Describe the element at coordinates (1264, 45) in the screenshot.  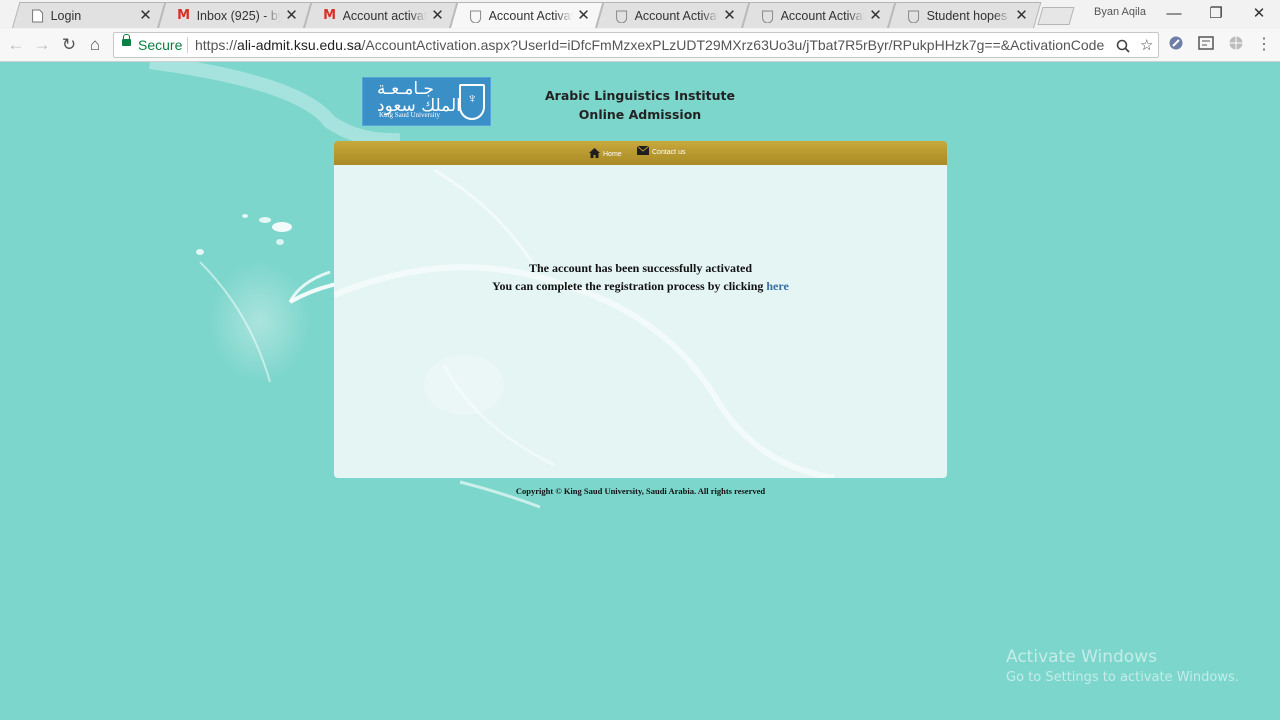
I see `menu-icon: ⋮` at that location.